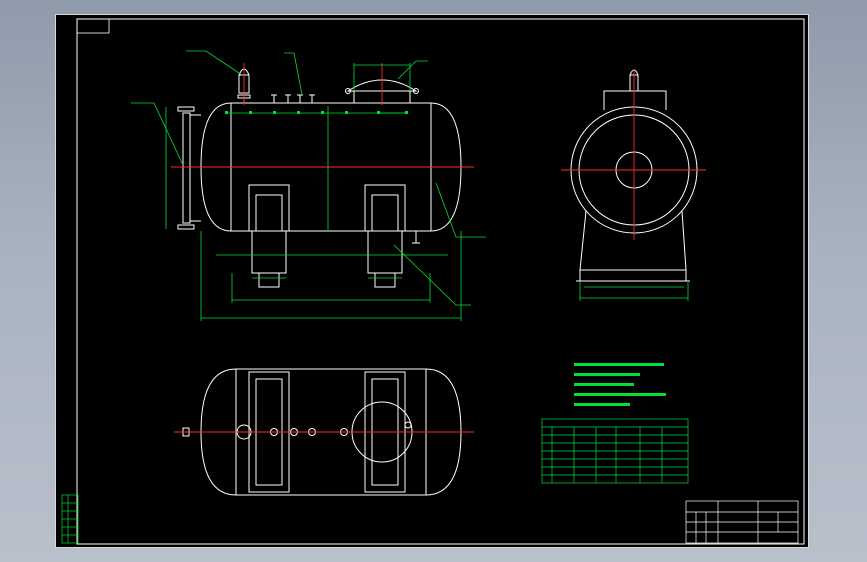  What do you see at coordinates (293, 74) in the screenshot?
I see `leader-nozzle-a` at bounding box center [293, 74].